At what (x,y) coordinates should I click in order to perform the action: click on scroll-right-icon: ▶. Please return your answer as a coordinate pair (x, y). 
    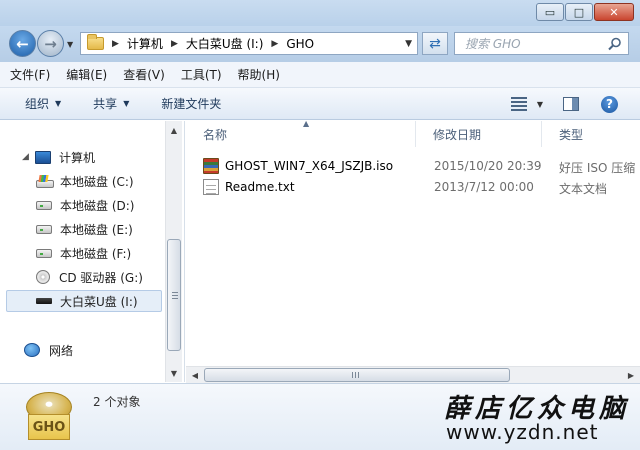
    Looking at the image, I should click on (631, 375).